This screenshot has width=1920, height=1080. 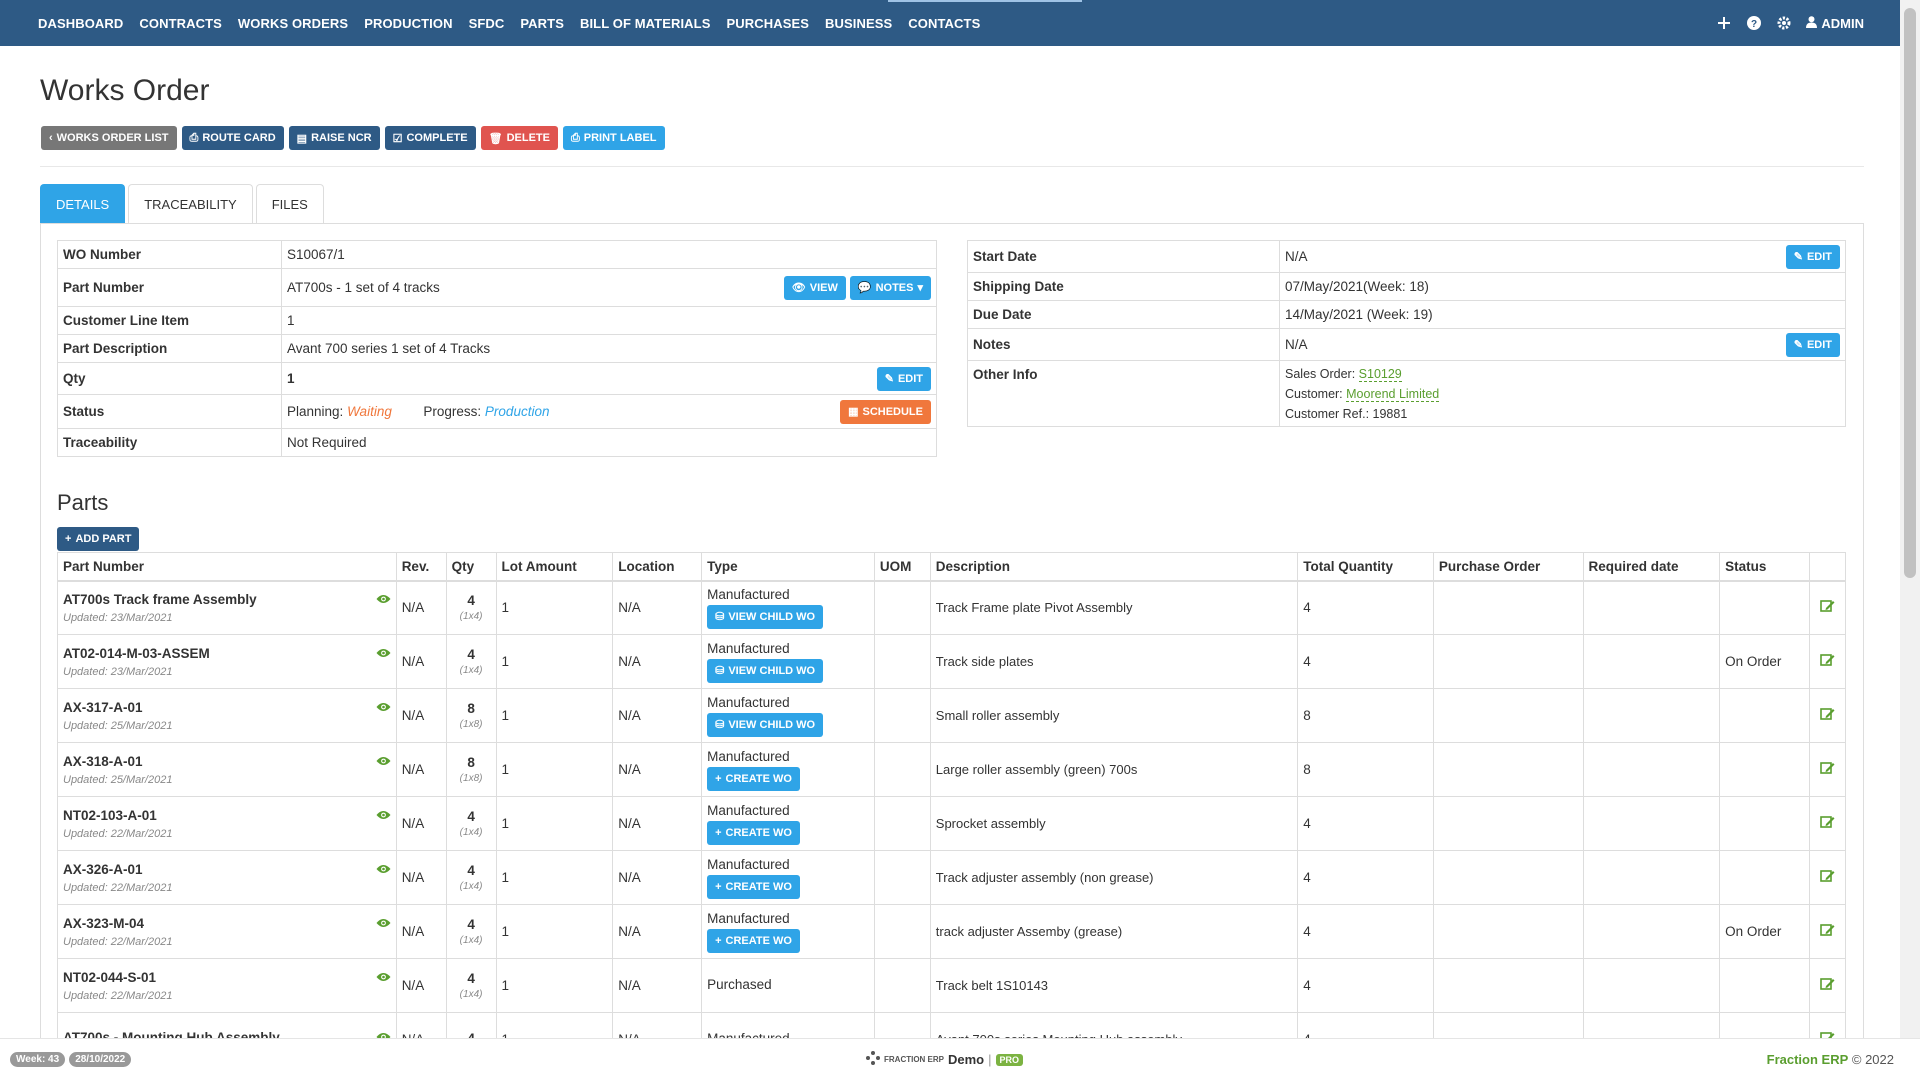 I want to click on tab-details: DETAILS, so click(x=83, y=204).